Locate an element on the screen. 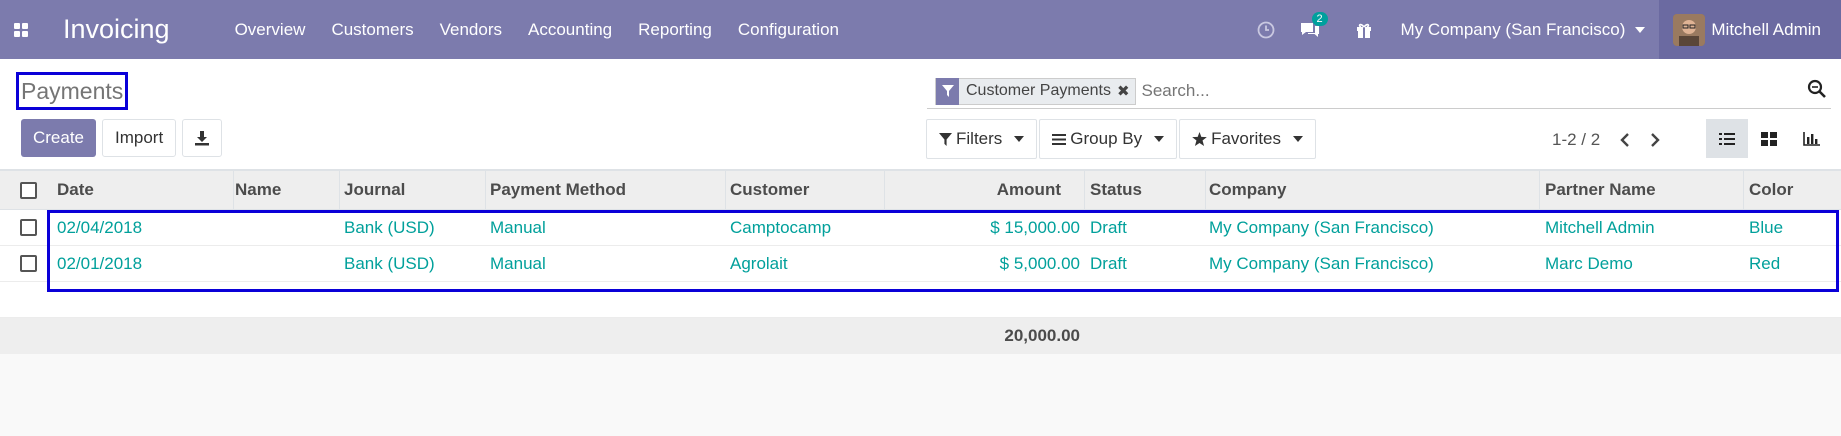 Image resolution: width=1841 pixels, height=436 pixels. download-icon is located at coordinates (202, 138).